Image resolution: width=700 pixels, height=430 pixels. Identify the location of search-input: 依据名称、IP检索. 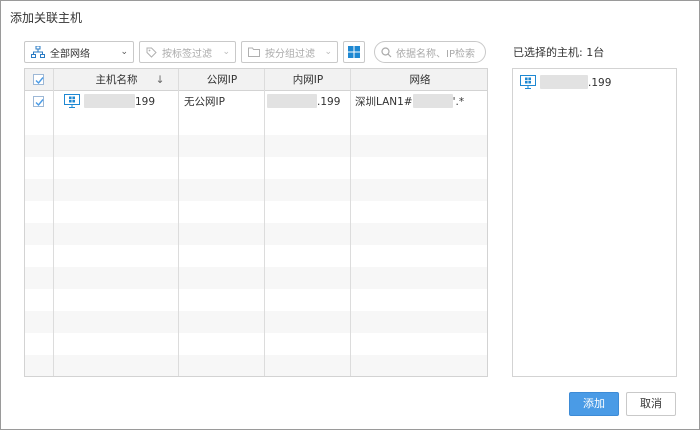
(430, 52).